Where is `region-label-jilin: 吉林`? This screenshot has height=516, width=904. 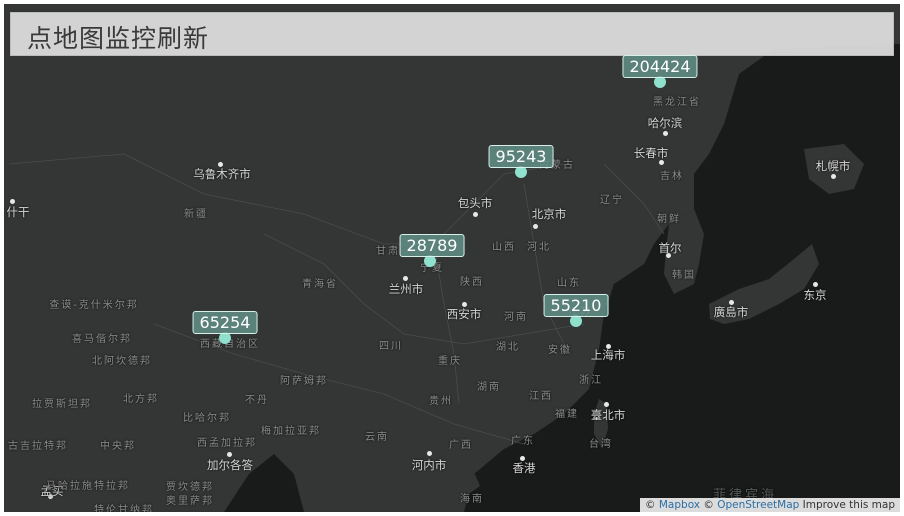 region-label-jilin: 吉林 is located at coordinates (672, 176).